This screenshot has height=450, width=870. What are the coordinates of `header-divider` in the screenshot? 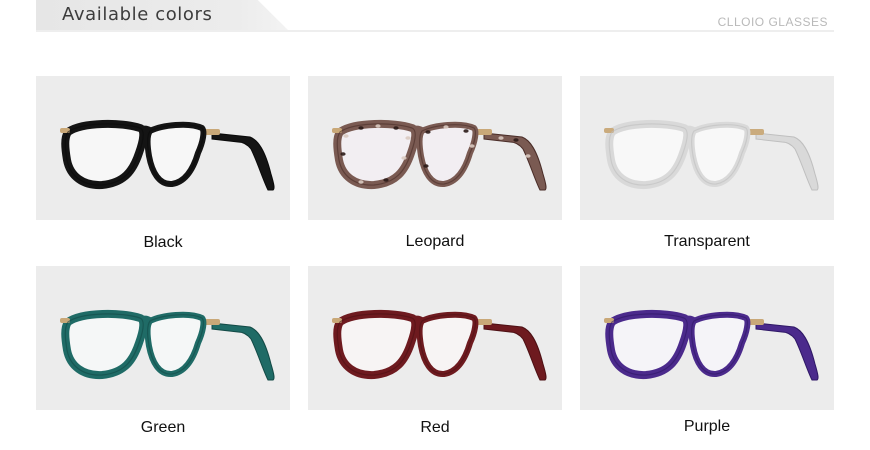 It's located at (435, 31).